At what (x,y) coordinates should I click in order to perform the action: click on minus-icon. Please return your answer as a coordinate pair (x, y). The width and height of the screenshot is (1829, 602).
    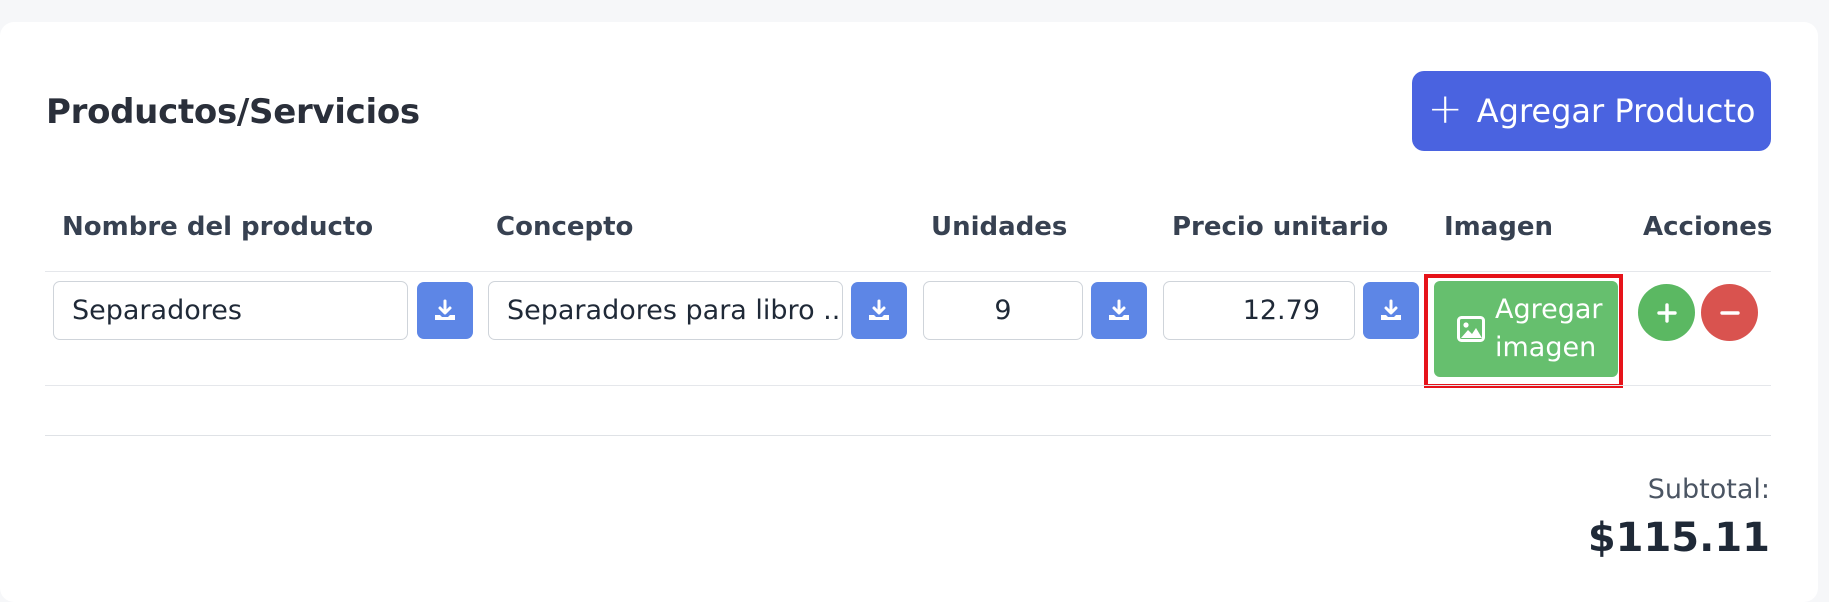
    Looking at the image, I should click on (1729, 312).